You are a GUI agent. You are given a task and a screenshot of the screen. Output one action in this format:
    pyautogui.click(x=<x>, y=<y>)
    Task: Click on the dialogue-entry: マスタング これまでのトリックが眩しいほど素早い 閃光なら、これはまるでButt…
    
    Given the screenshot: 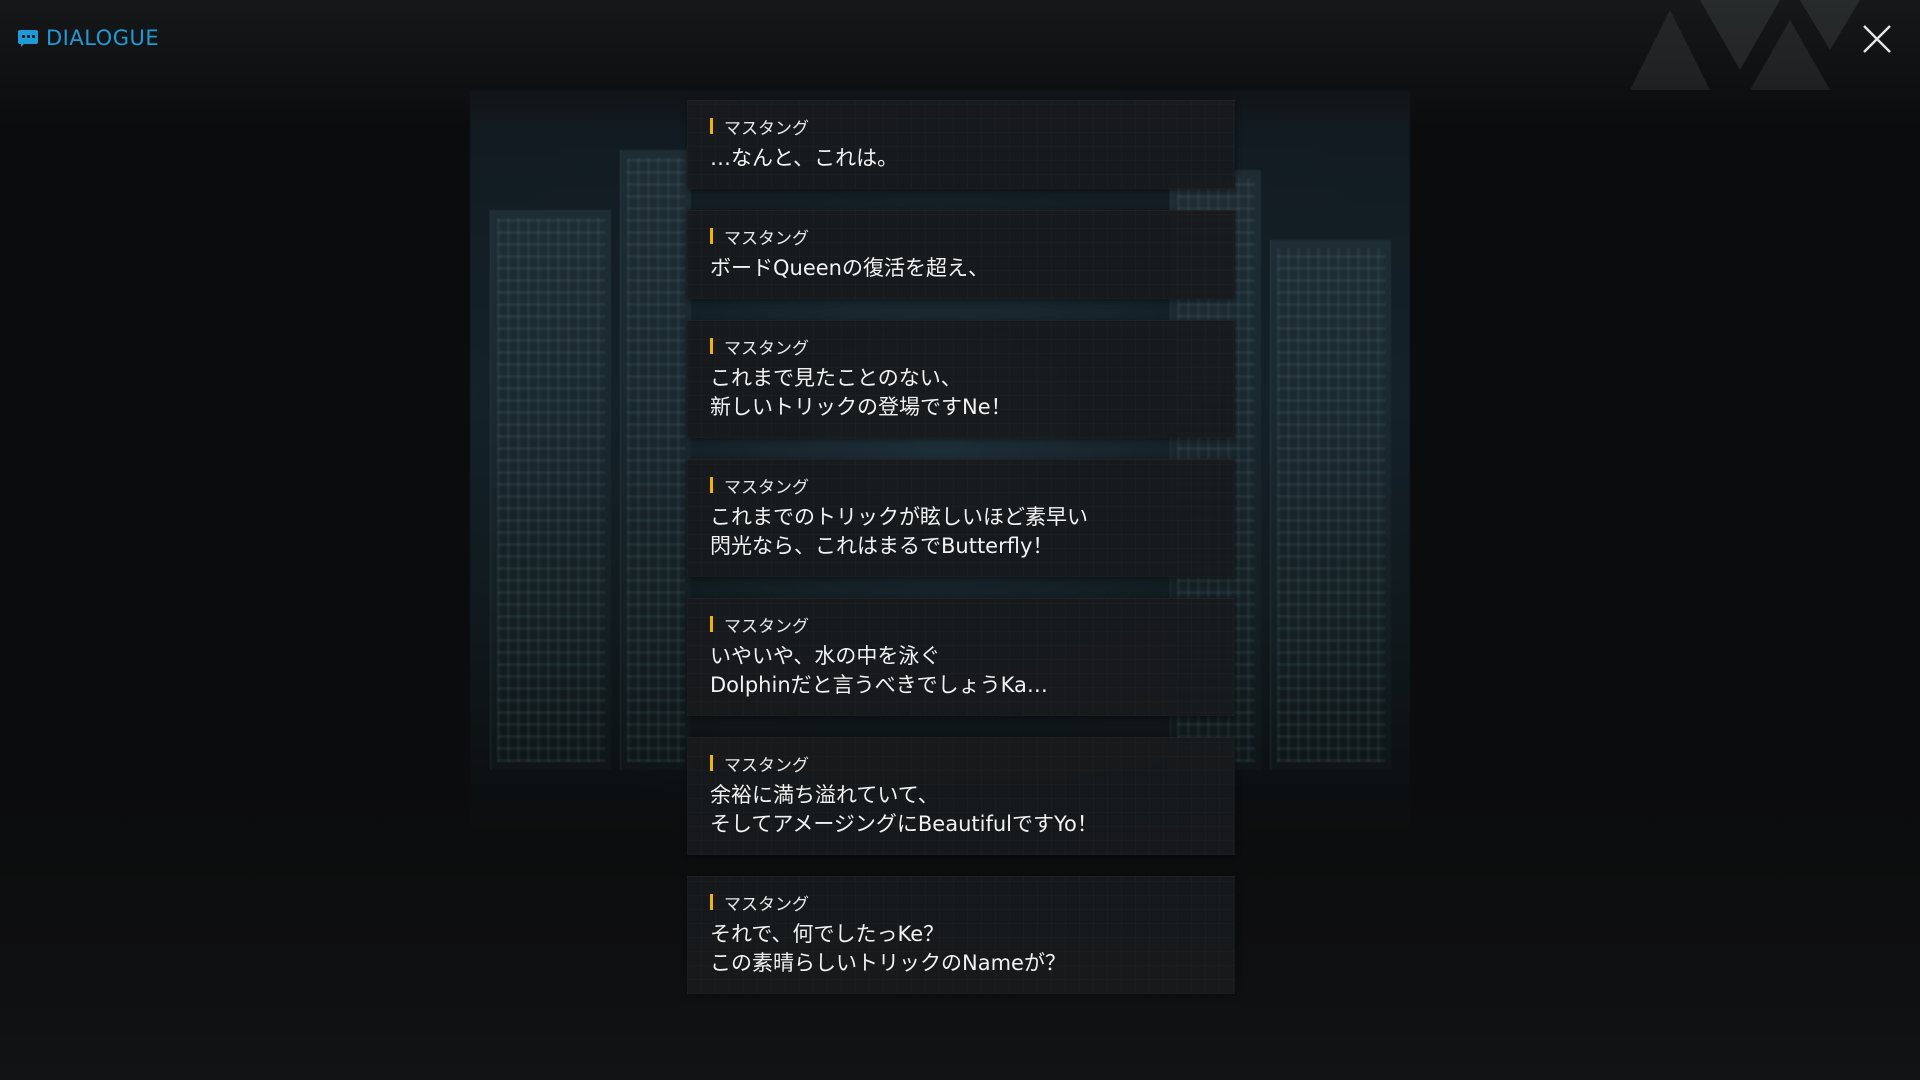 What is the action you would take?
    pyautogui.click(x=961, y=518)
    